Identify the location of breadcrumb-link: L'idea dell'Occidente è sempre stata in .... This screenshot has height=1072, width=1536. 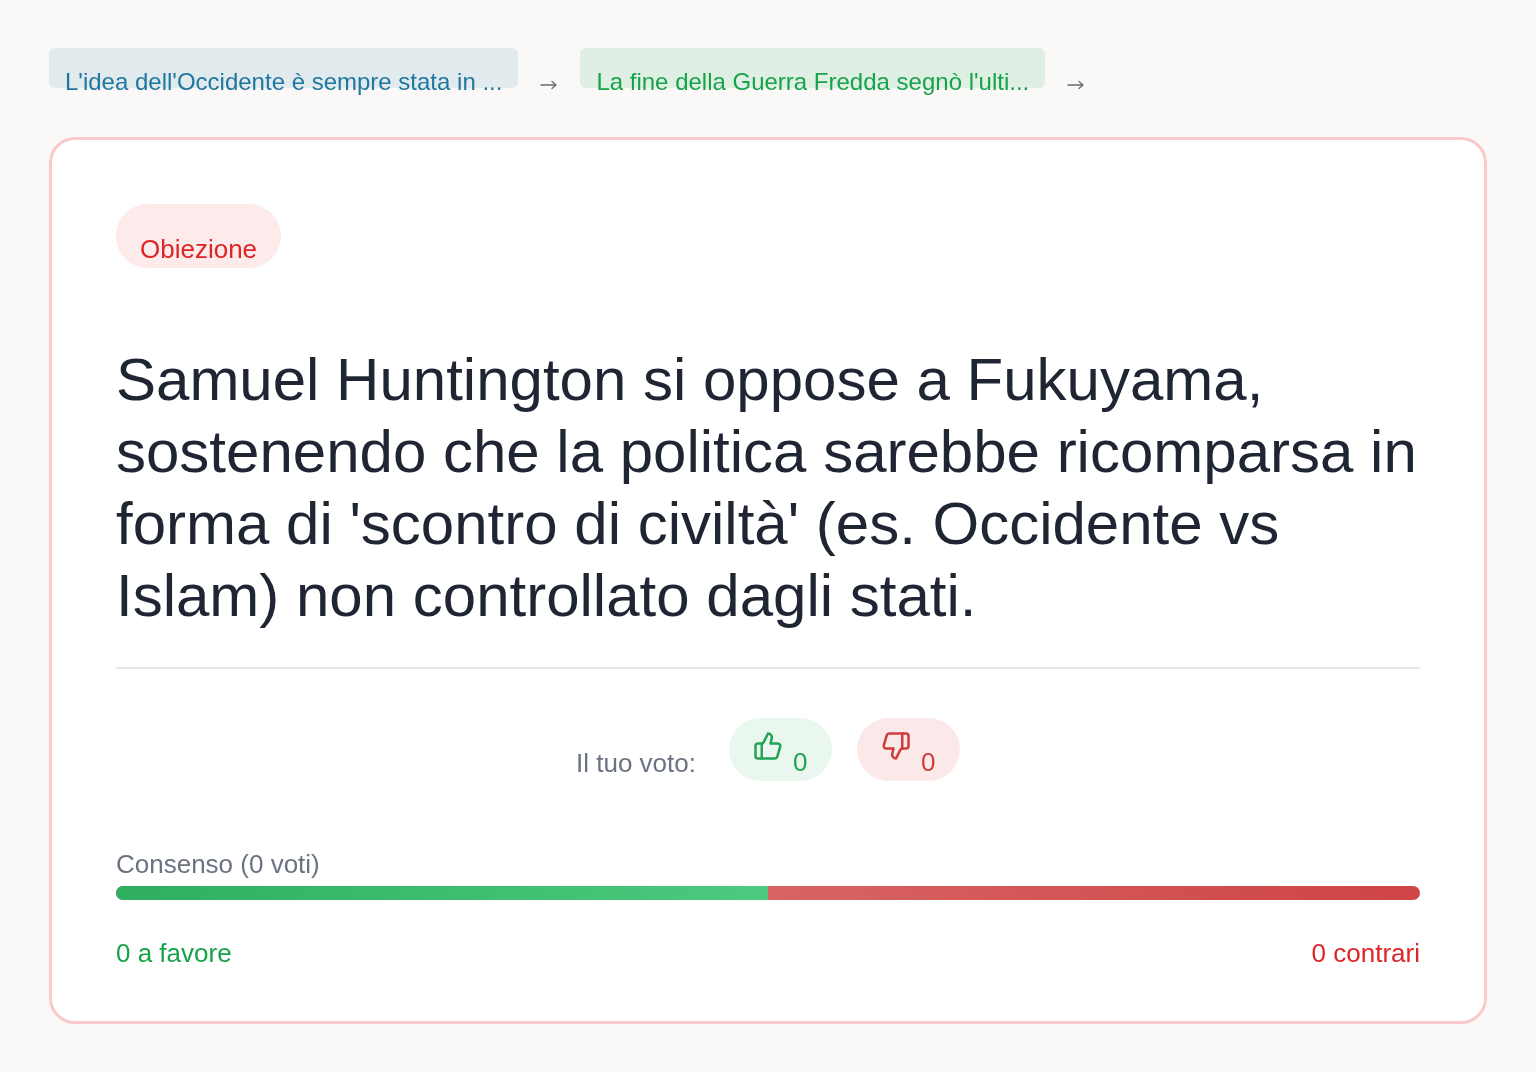
(284, 71).